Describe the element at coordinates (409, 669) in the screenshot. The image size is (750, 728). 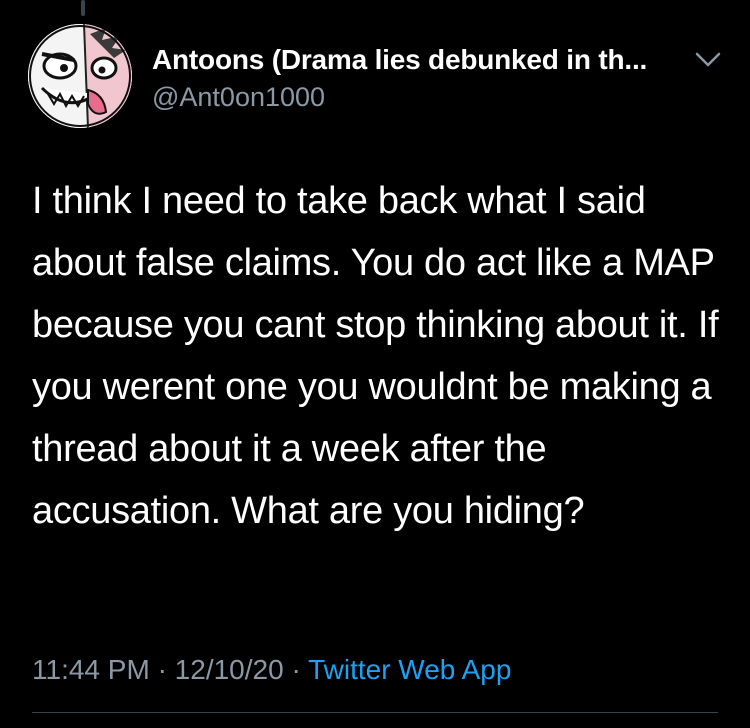
I see `tweet-source-link: Twitter Web App` at that location.